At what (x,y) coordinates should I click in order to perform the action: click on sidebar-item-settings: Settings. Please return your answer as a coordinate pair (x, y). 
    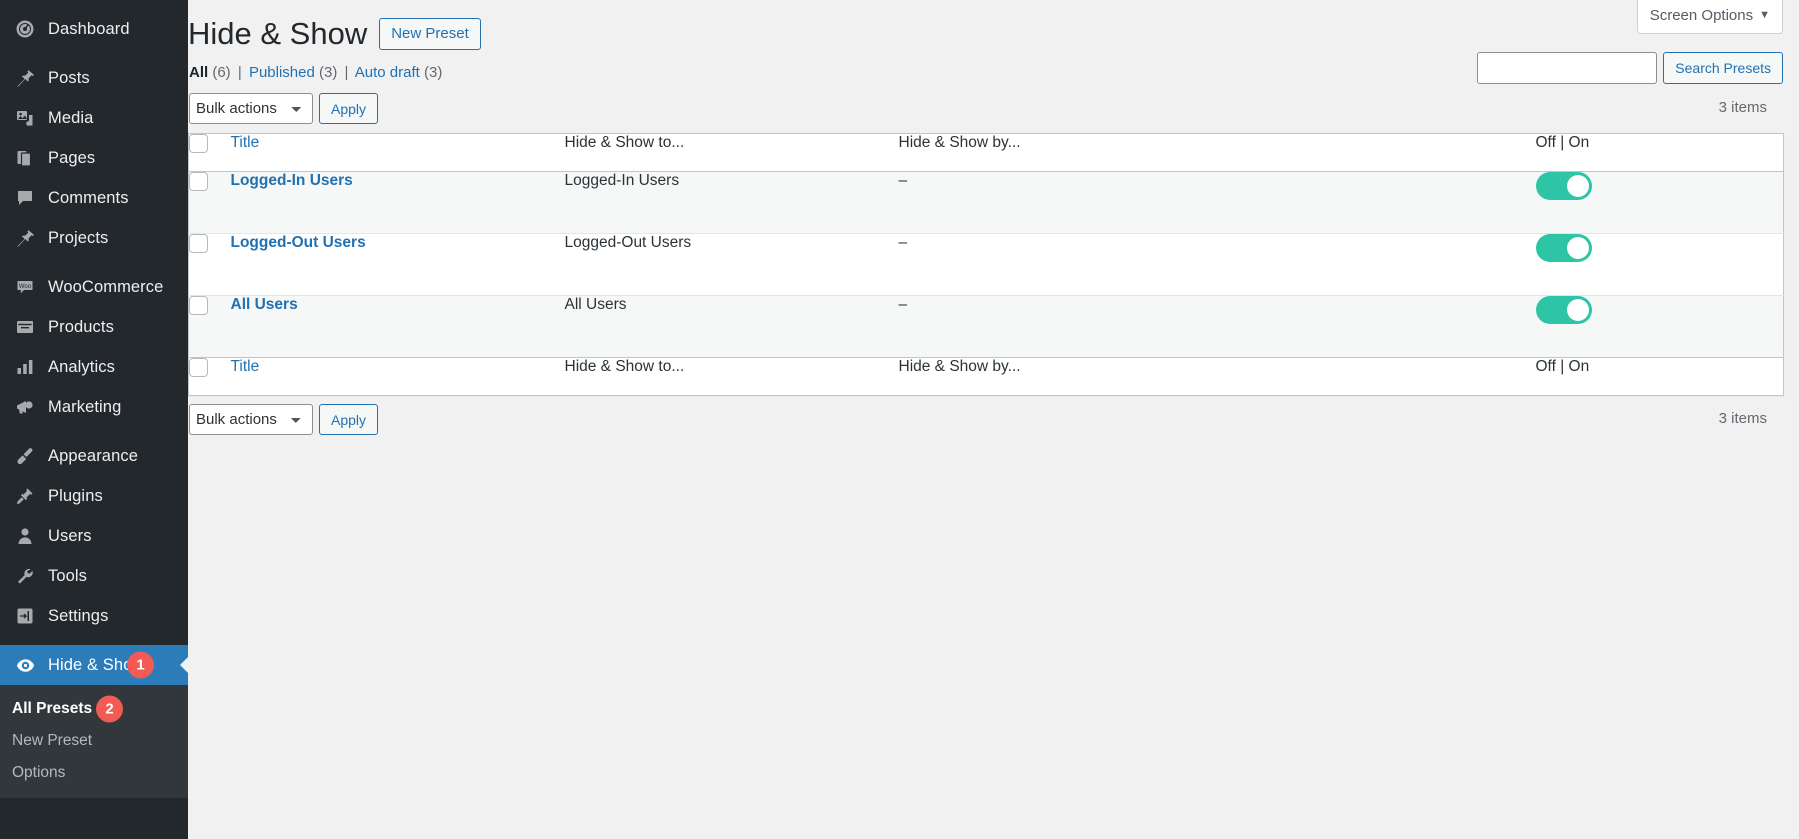
    Looking at the image, I should click on (94, 616).